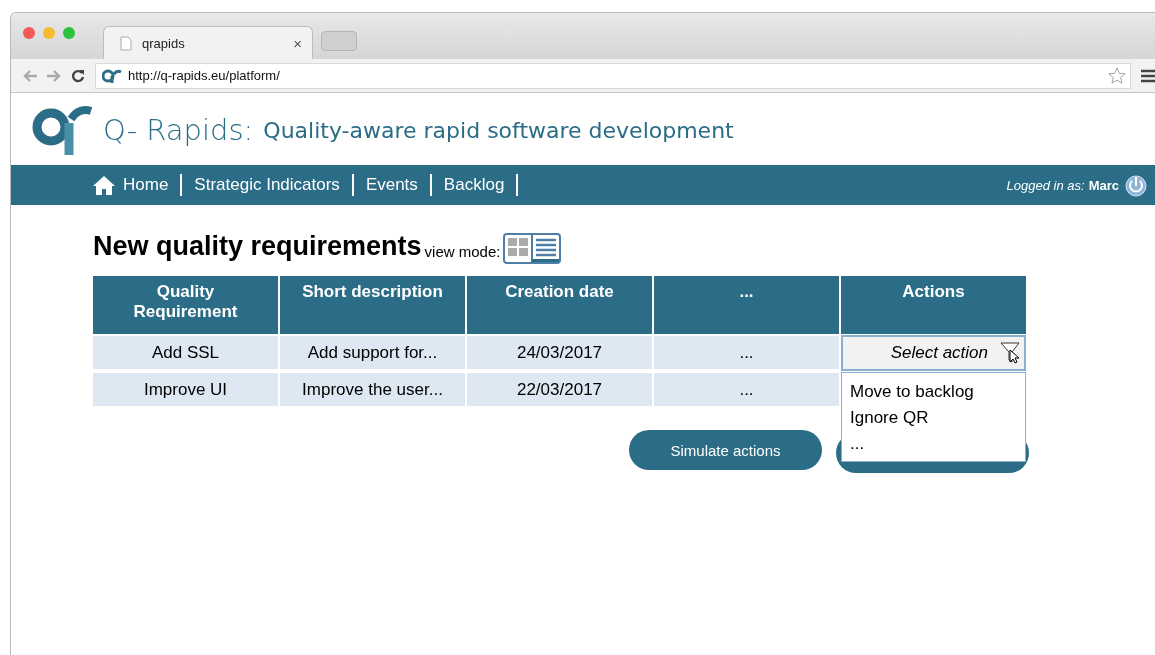 The height and width of the screenshot is (655, 1155). Describe the element at coordinates (392, 185) in the screenshot. I see `nav-link: Events` at that location.